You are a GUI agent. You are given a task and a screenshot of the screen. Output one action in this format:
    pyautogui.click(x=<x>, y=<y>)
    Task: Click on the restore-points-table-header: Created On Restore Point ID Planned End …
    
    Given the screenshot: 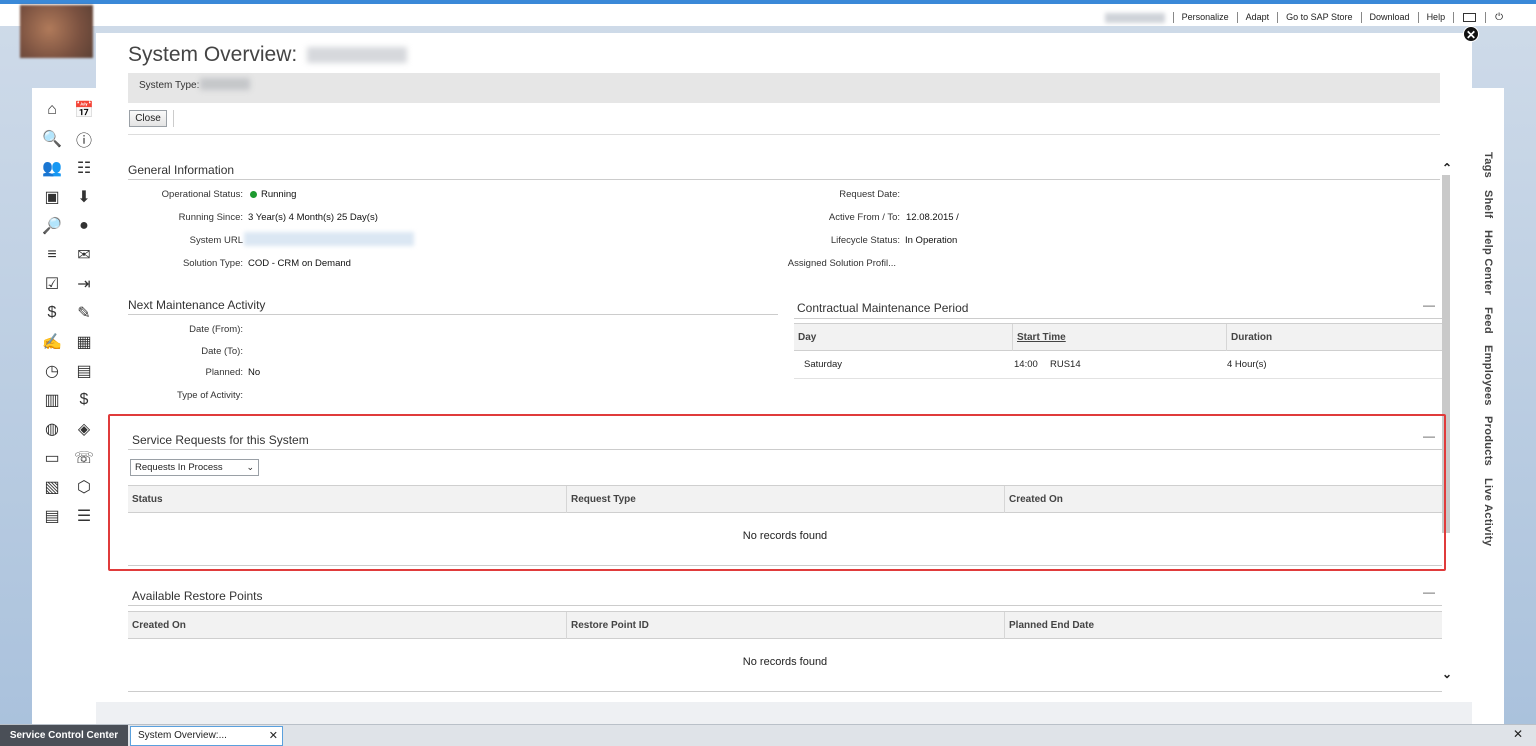 What is the action you would take?
    pyautogui.click(x=785, y=625)
    